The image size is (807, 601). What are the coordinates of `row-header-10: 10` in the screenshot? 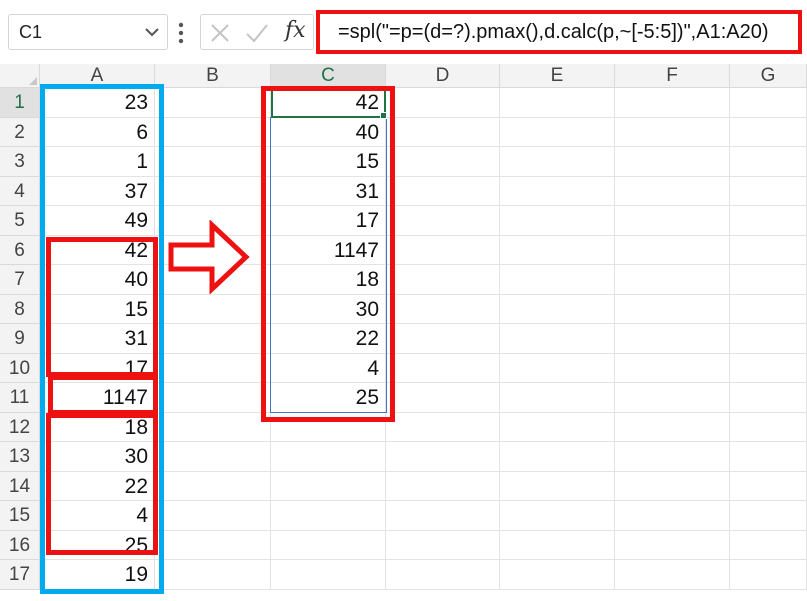 It's located at (20, 368).